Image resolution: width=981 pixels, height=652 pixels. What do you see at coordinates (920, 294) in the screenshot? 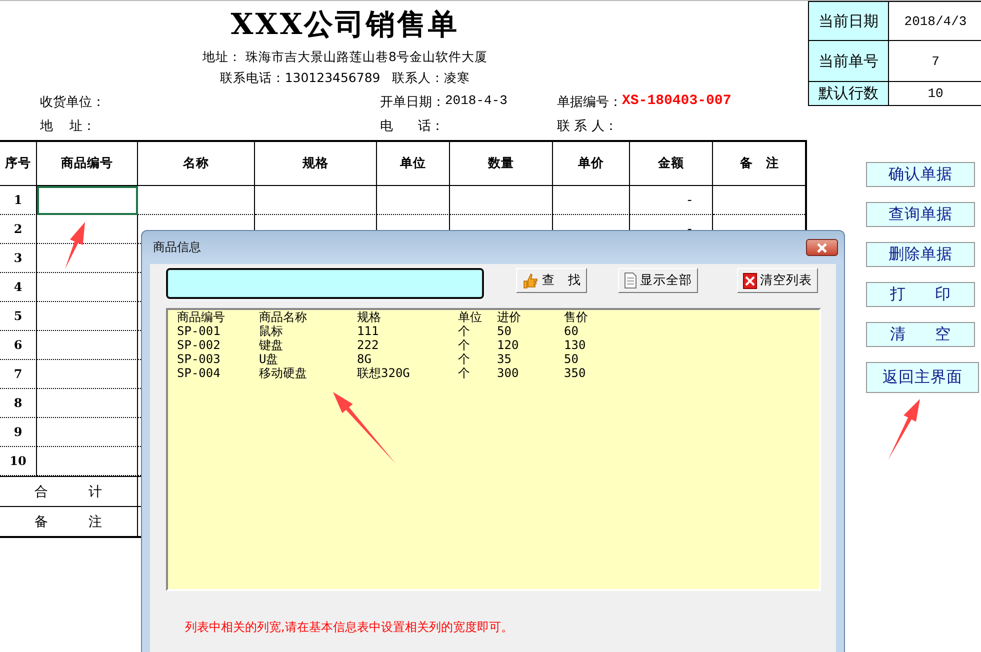
I see `action-button: 打 印` at bounding box center [920, 294].